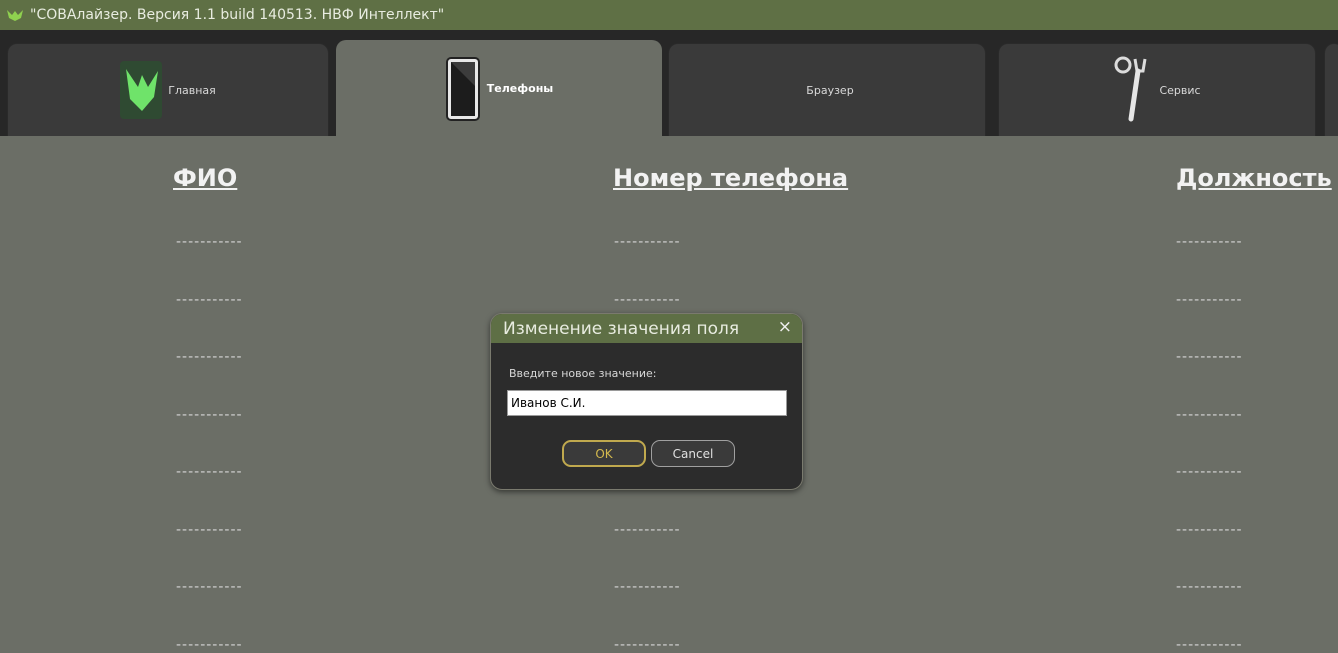 The height and width of the screenshot is (653, 1338). I want to click on dialog-prompt: Введите новое значение:, so click(583, 373).